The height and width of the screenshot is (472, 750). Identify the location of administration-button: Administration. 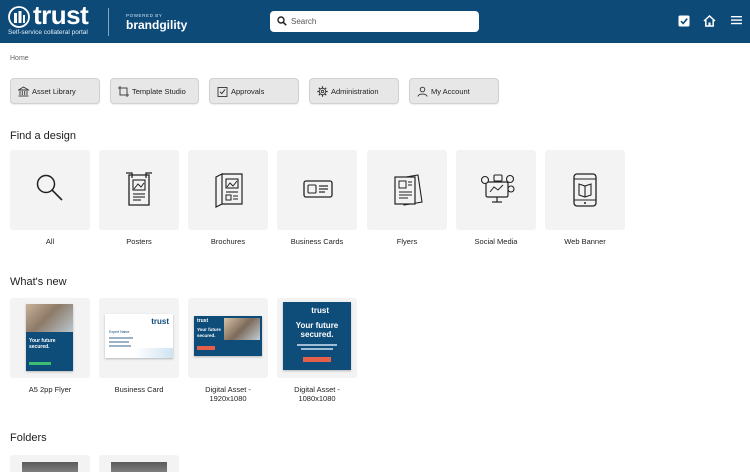
(354, 91).